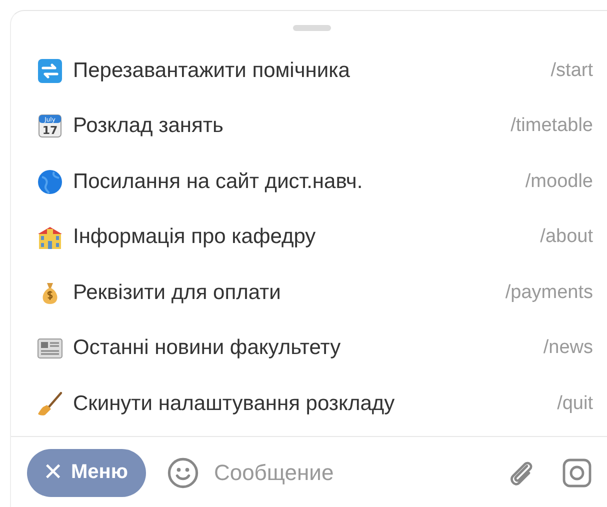  I want to click on broom-icon, so click(50, 403).